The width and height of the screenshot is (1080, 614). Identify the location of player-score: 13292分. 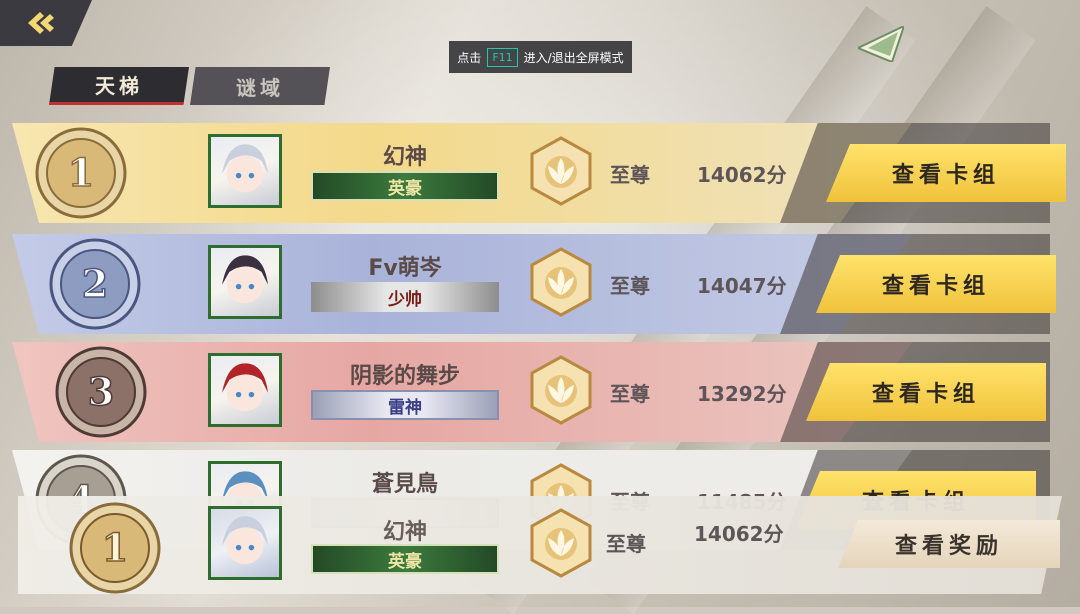
(742, 394).